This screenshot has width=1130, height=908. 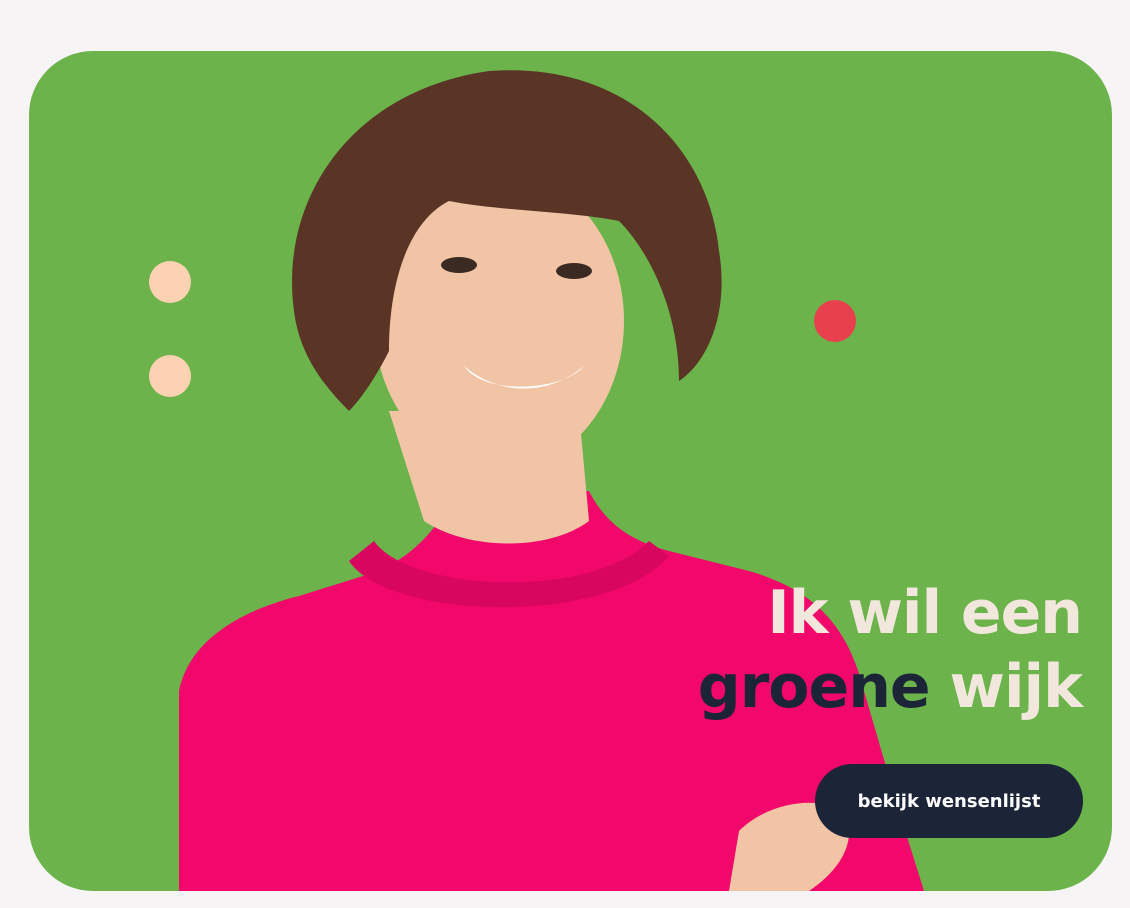 What do you see at coordinates (949, 801) in the screenshot?
I see `view-wishlist-button: bekijk wensenlijst` at bounding box center [949, 801].